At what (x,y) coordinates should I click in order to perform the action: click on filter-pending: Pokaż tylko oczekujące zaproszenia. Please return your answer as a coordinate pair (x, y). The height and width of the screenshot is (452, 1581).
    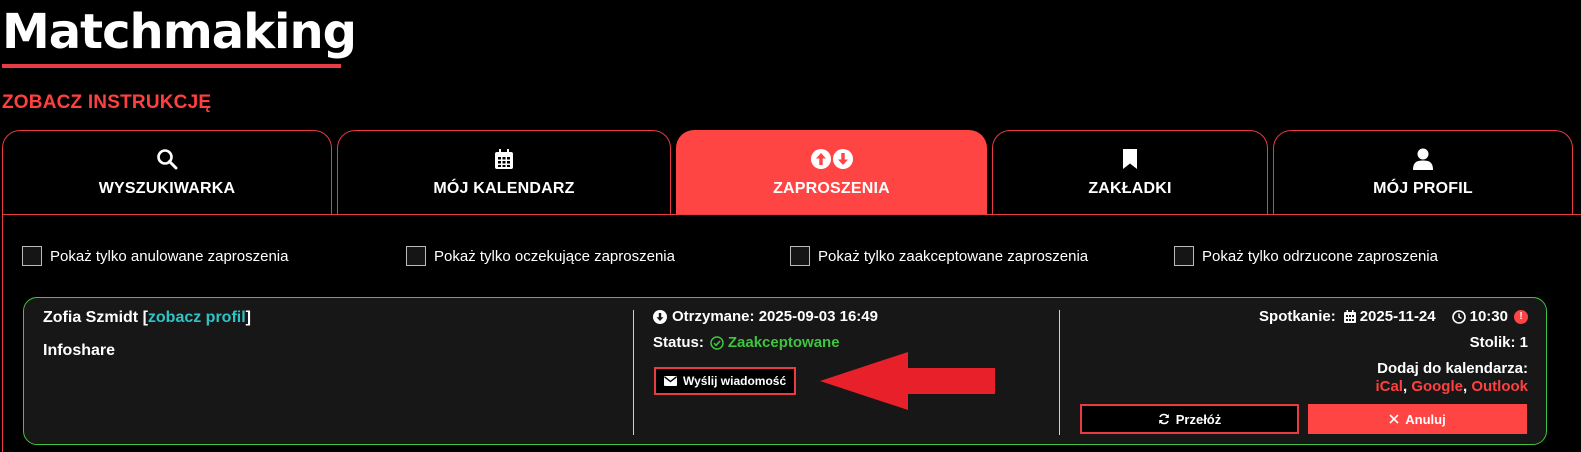
    Looking at the image, I should click on (540, 256).